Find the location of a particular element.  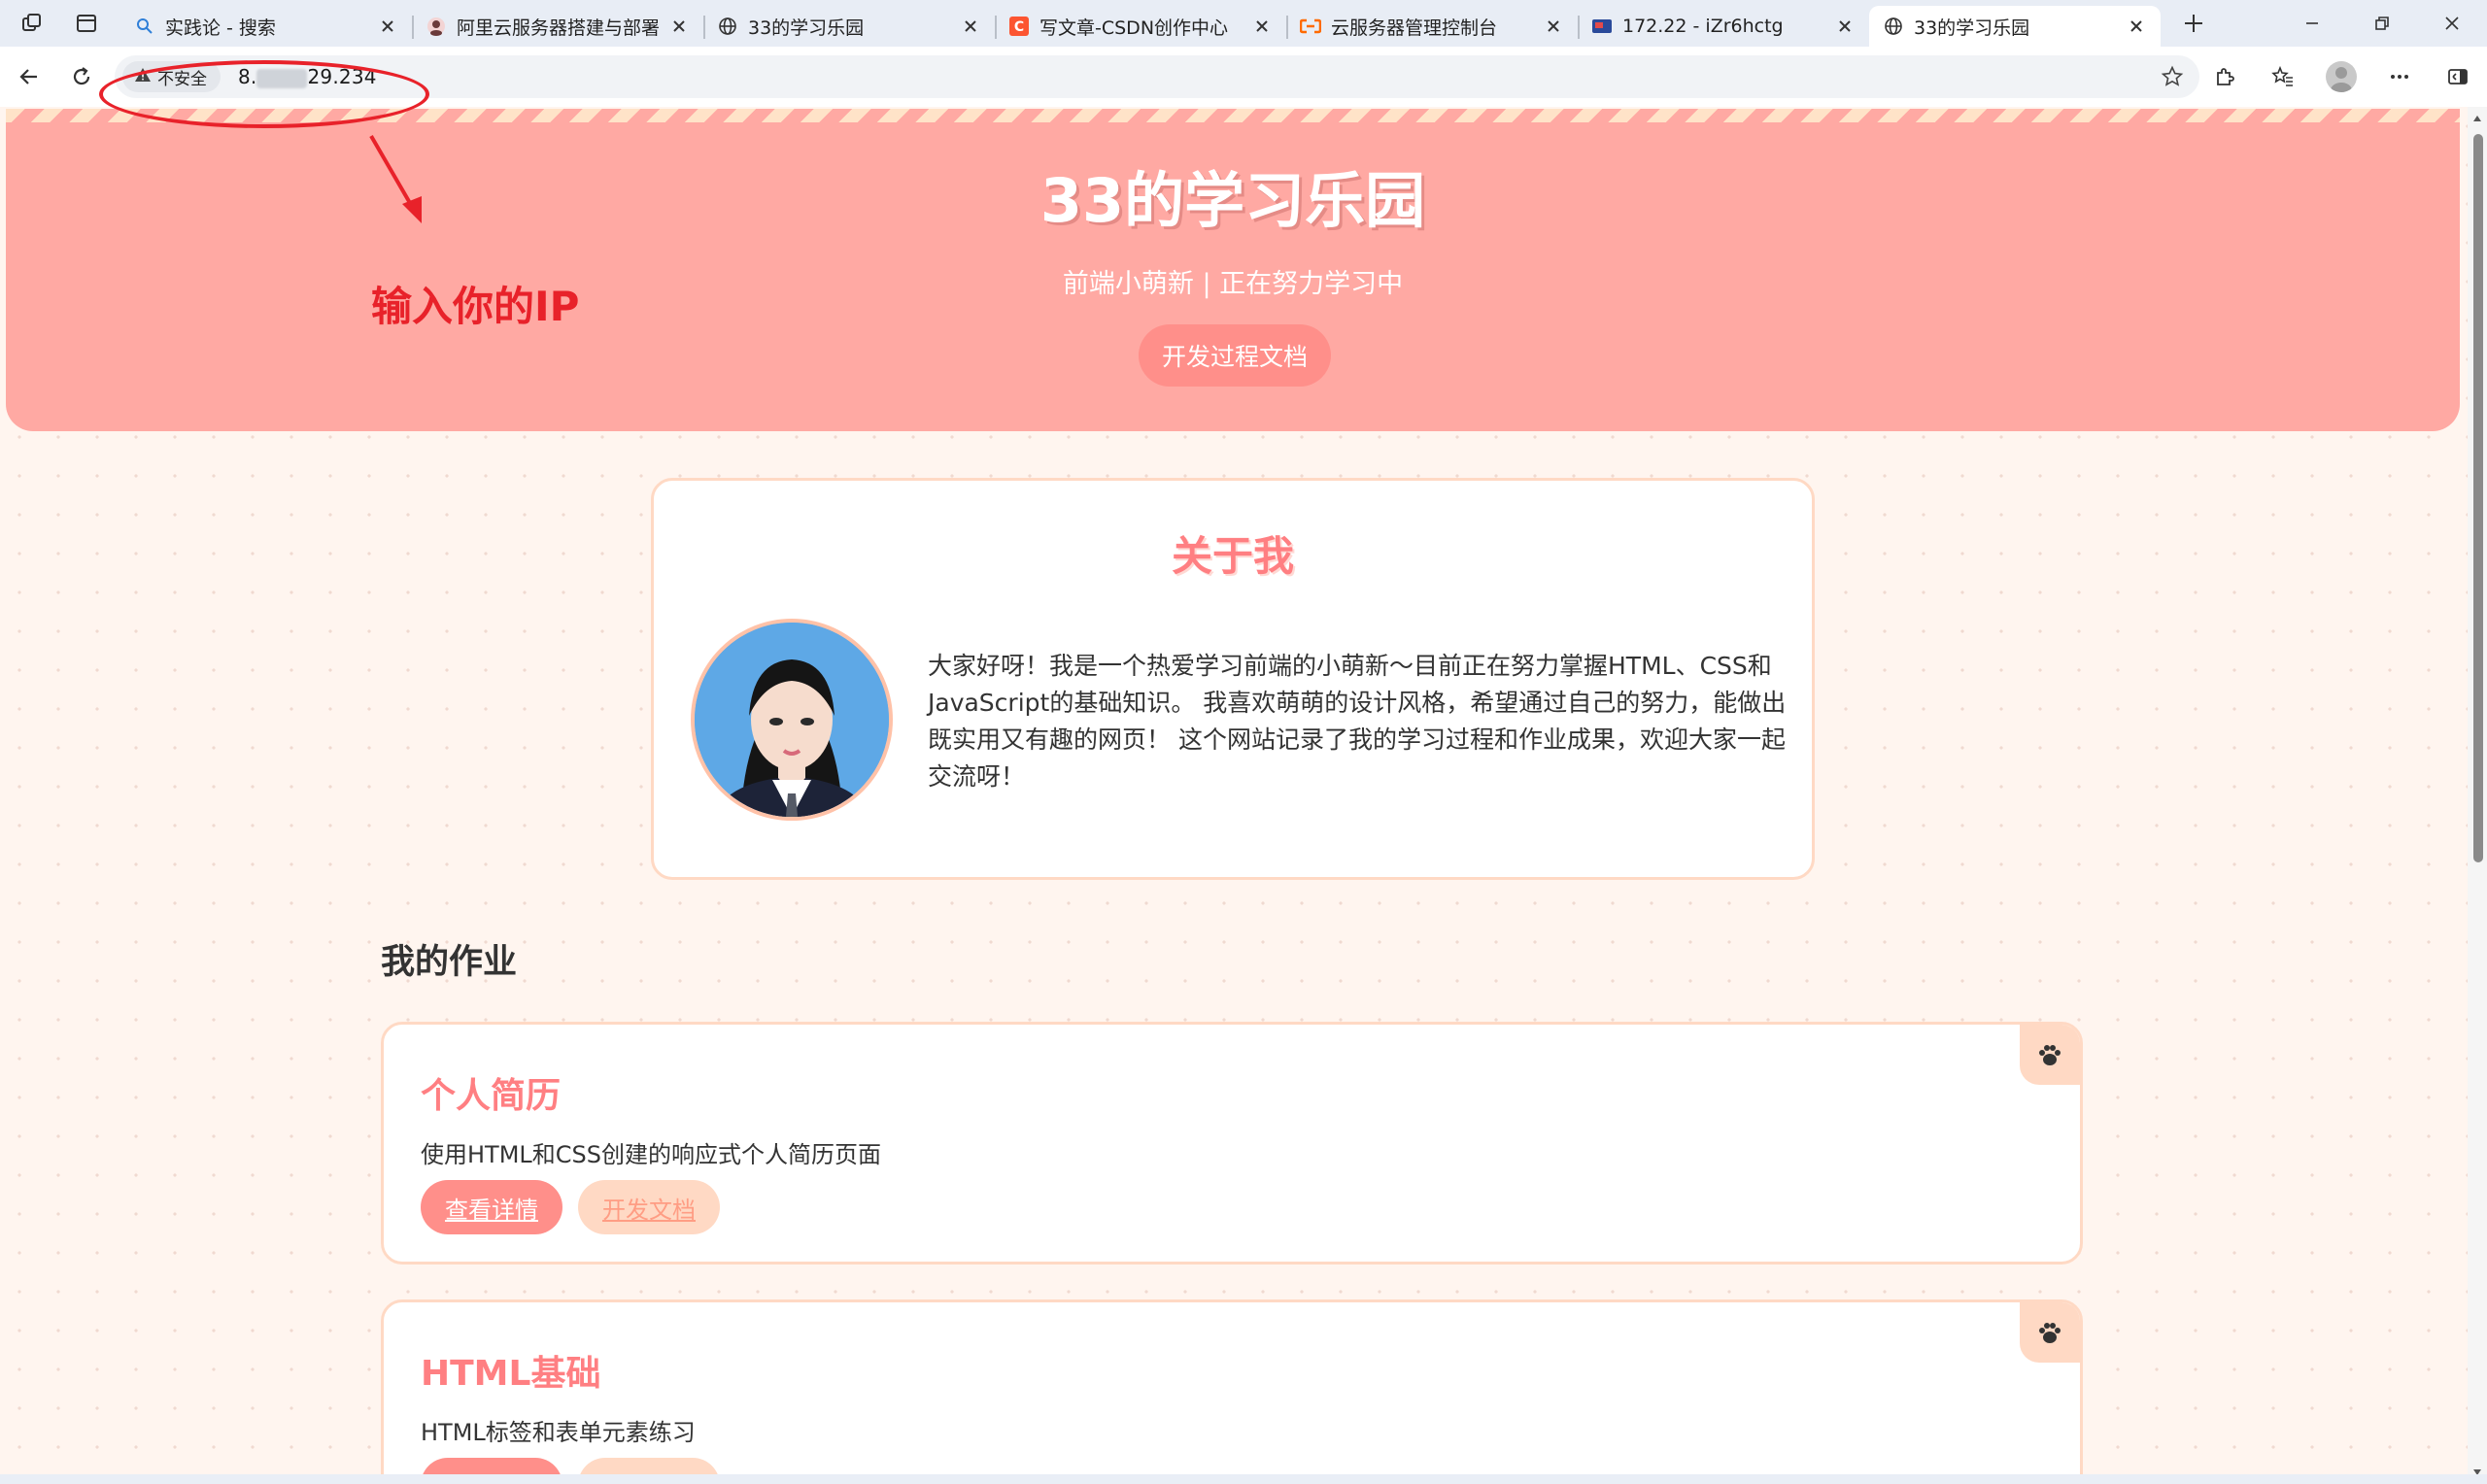

tab-title: 写文章-CSDN创作中心 is located at coordinates (1134, 28).